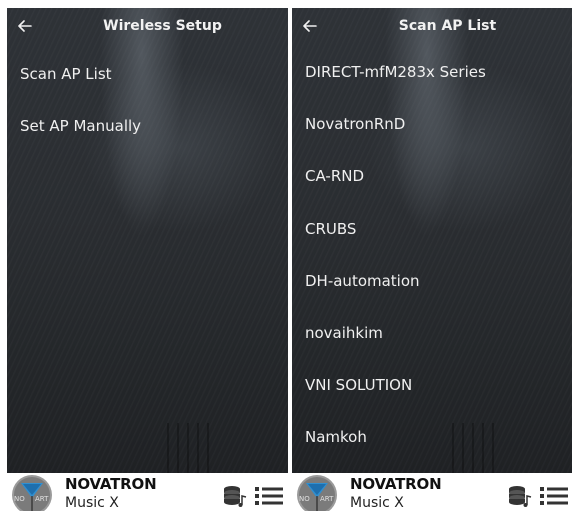  What do you see at coordinates (66, 74) in the screenshot?
I see `menu-item-scan-ap-list: Scan AP List` at bounding box center [66, 74].